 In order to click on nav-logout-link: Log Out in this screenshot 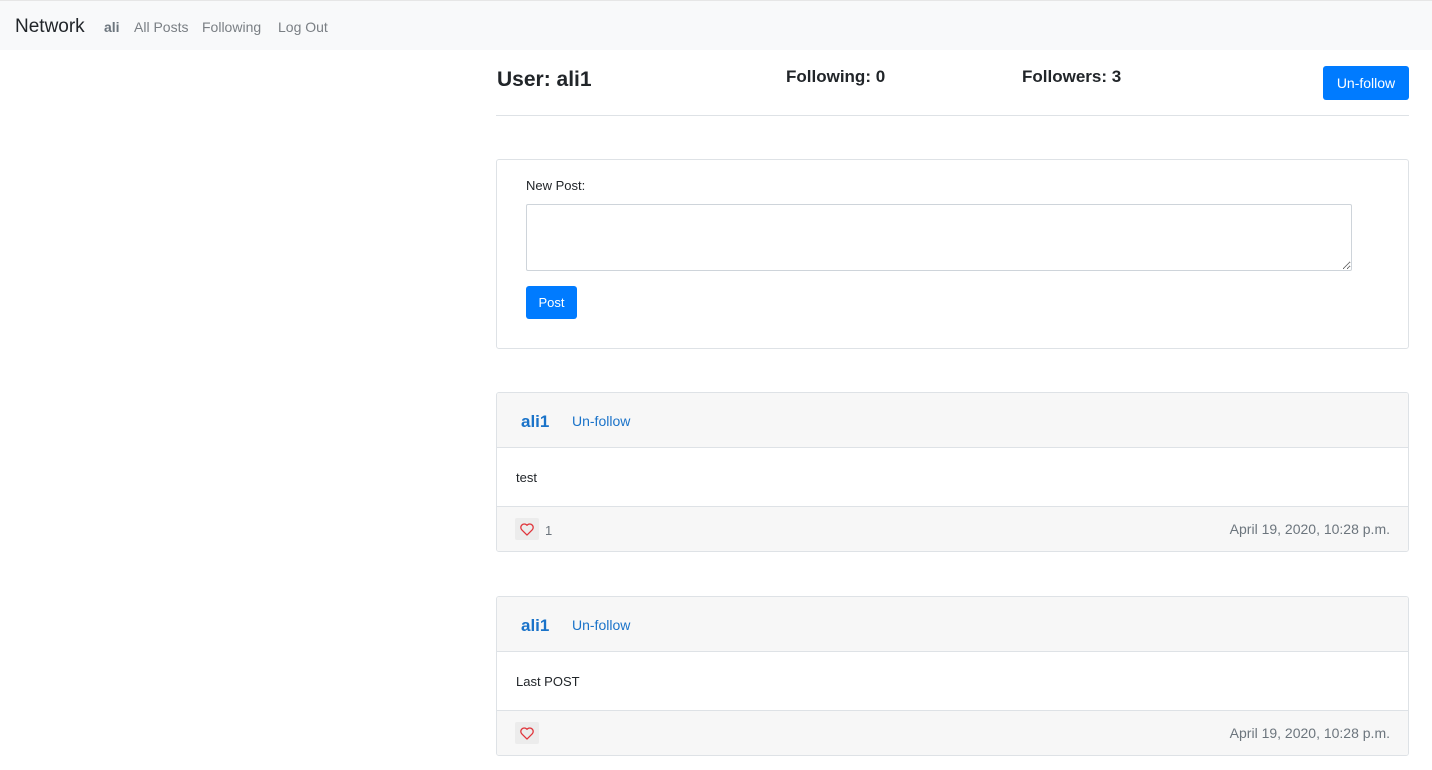, I will do `click(303, 27)`.